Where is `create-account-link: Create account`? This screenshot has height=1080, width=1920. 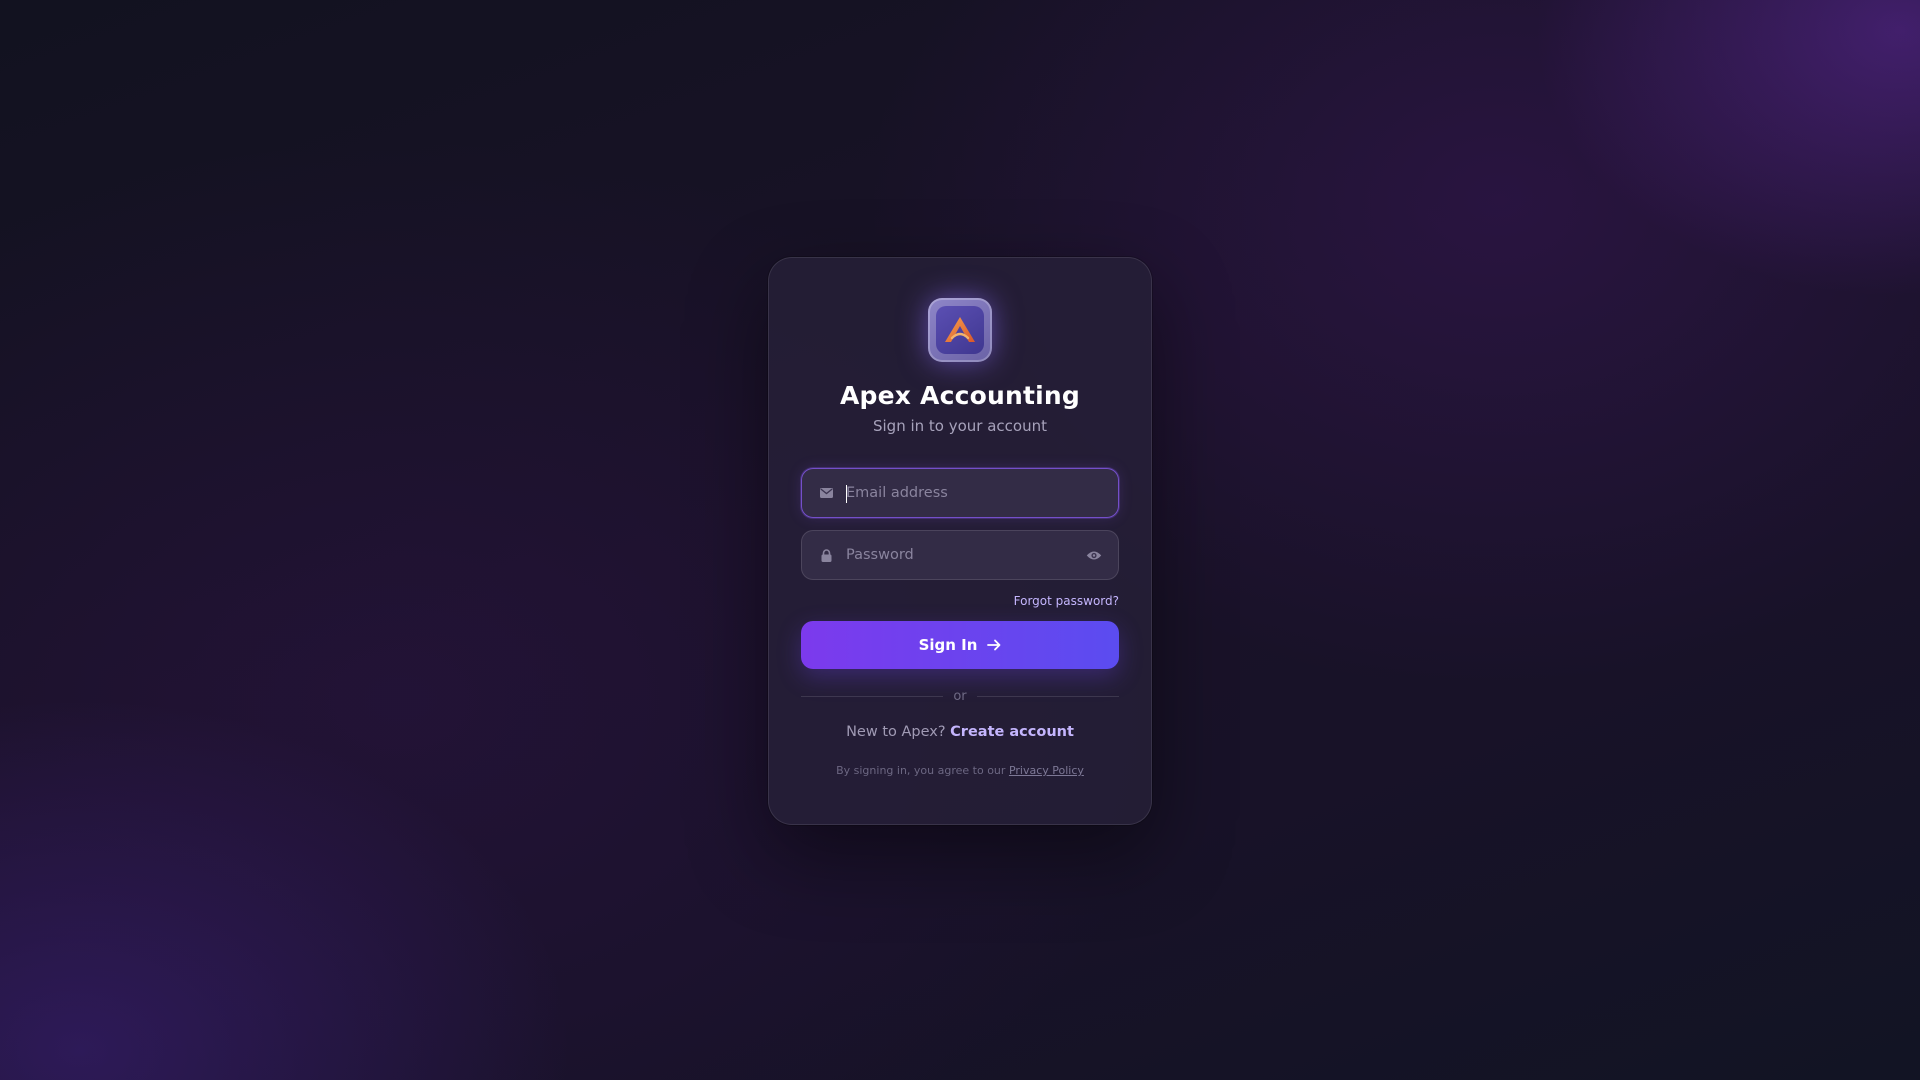 create-account-link: Create account is located at coordinates (1012, 732).